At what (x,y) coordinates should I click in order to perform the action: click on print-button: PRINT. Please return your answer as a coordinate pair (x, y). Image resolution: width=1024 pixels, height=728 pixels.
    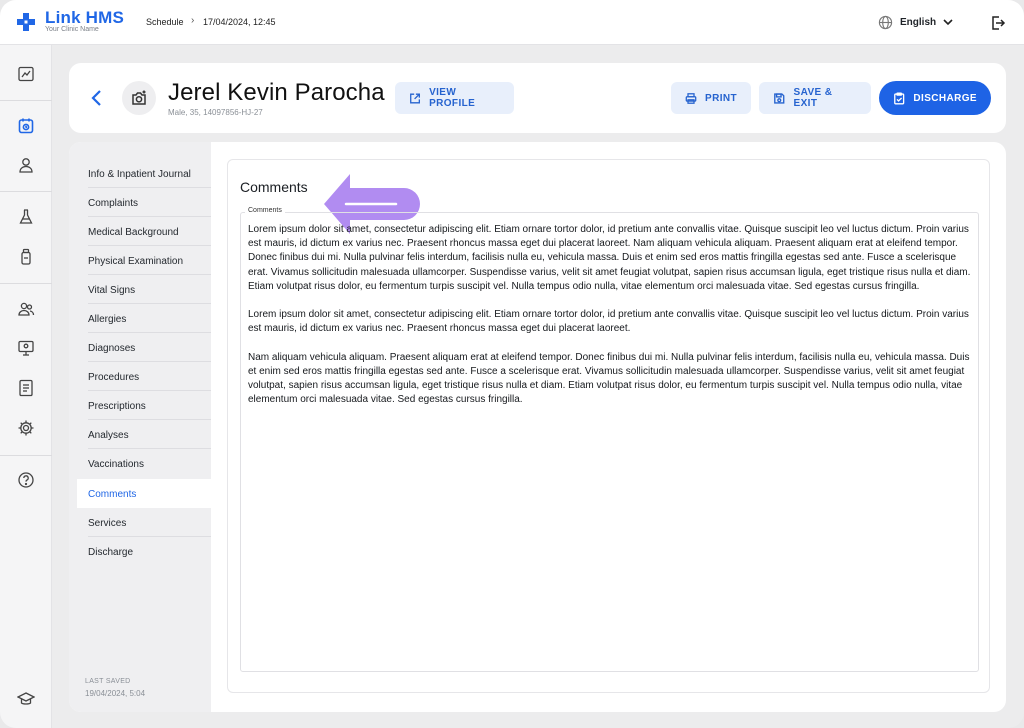
    Looking at the image, I should click on (711, 98).